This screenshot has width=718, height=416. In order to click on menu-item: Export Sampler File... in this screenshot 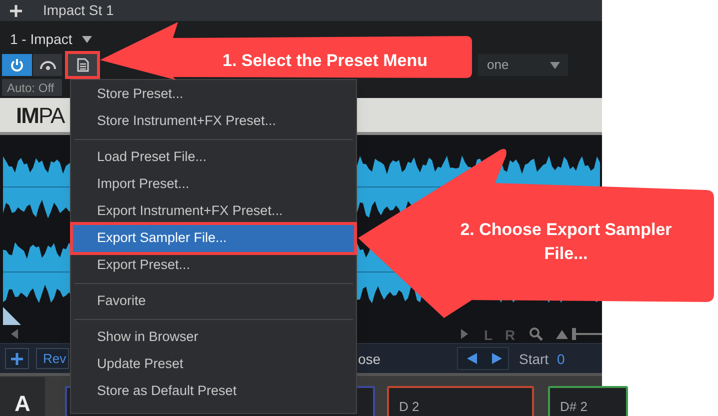, I will do `click(213, 238)`.